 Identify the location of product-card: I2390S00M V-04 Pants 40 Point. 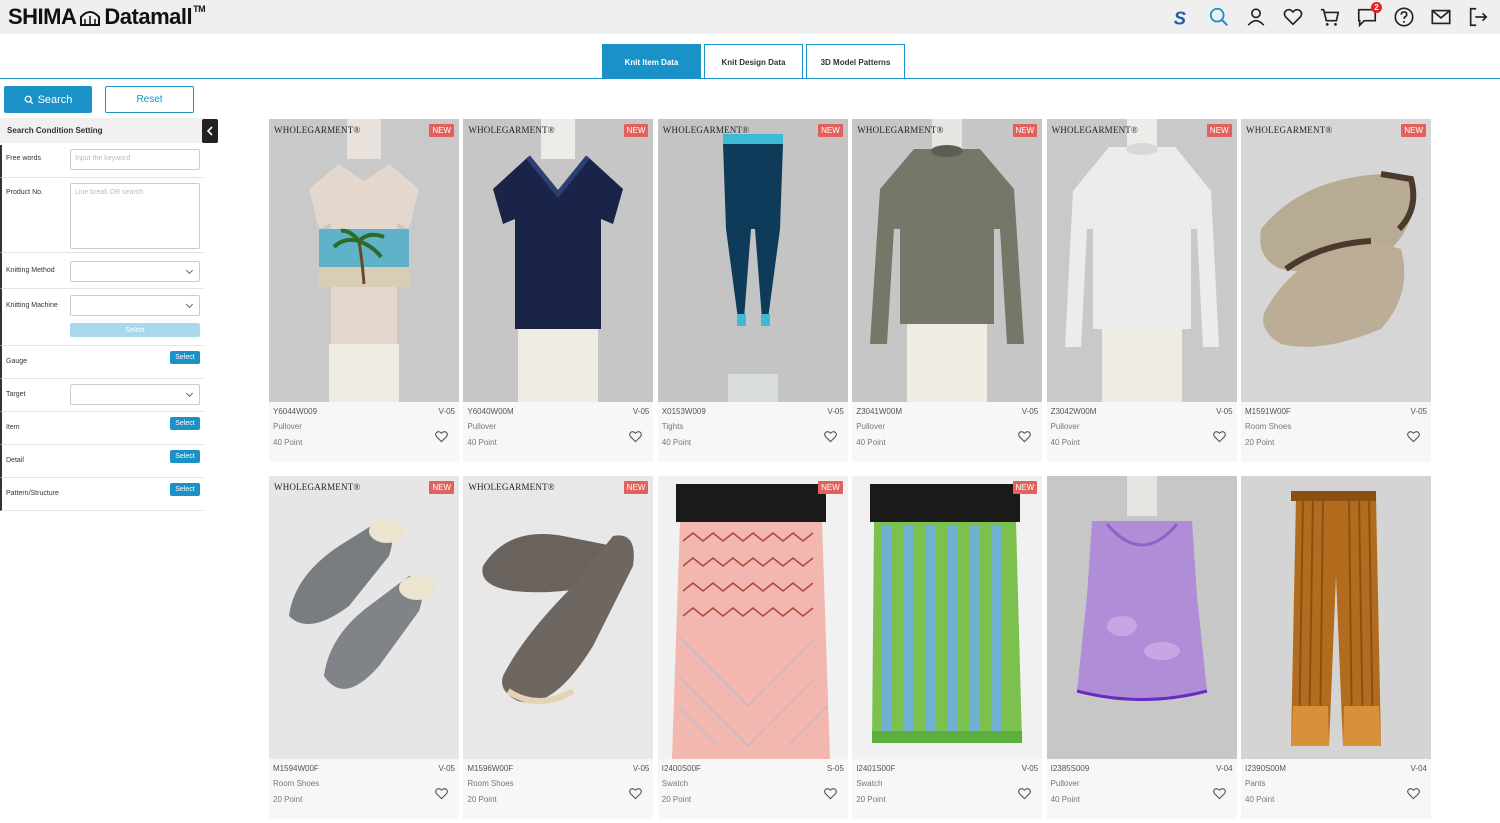
(1336, 647).